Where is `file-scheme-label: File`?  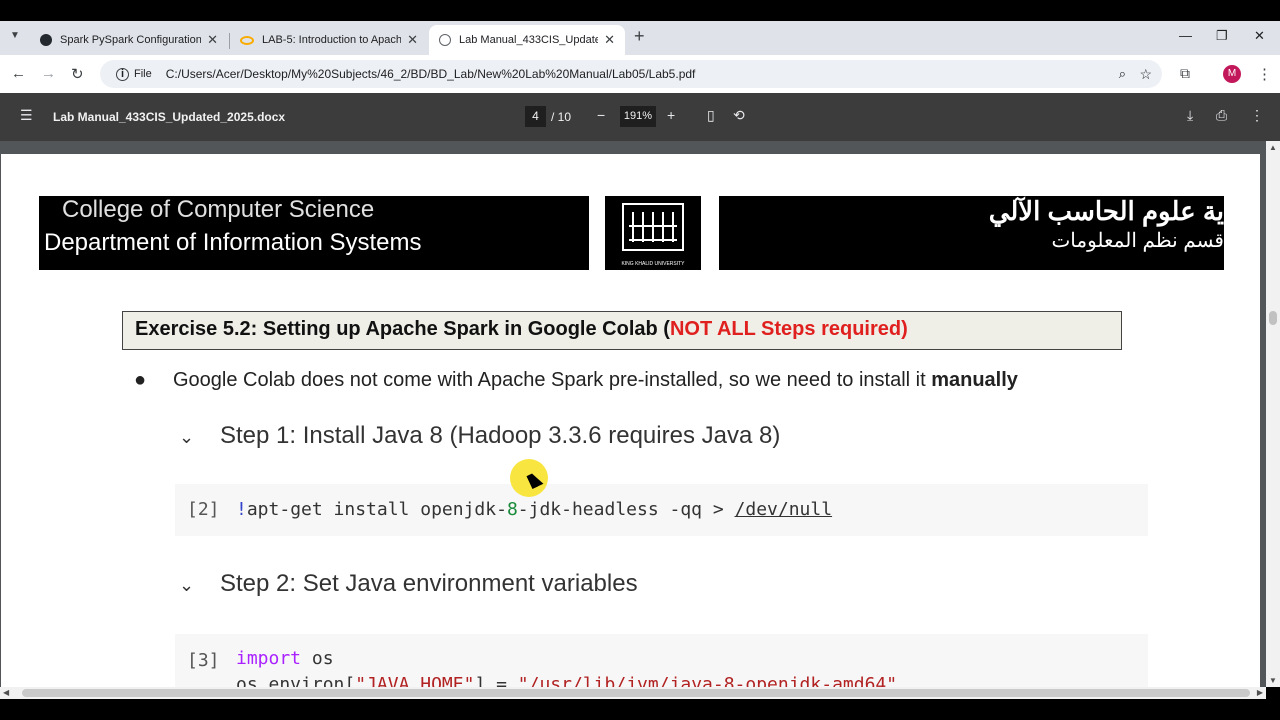 file-scheme-label: File is located at coordinates (143, 74).